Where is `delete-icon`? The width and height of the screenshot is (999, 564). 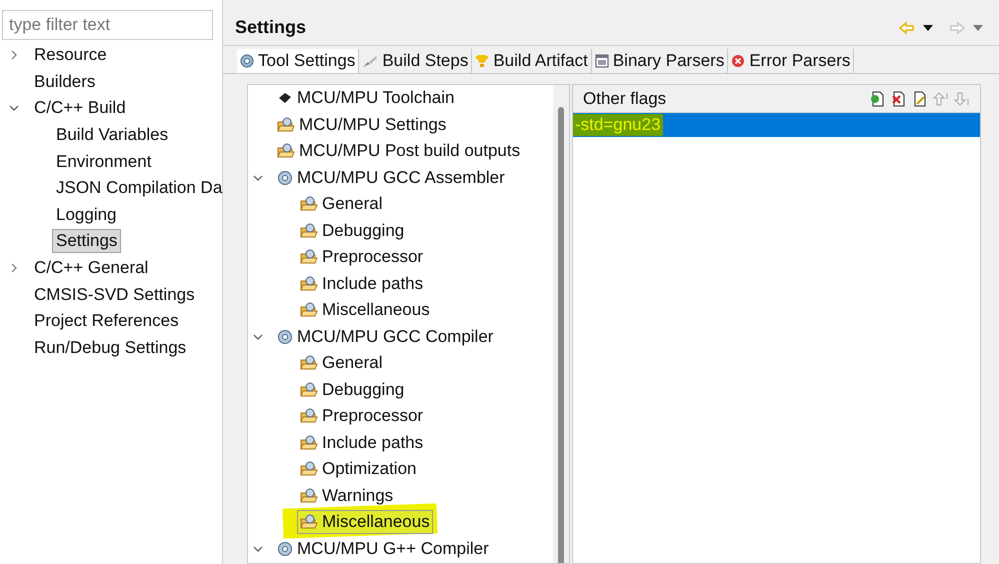
delete-icon is located at coordinates (899, 98).